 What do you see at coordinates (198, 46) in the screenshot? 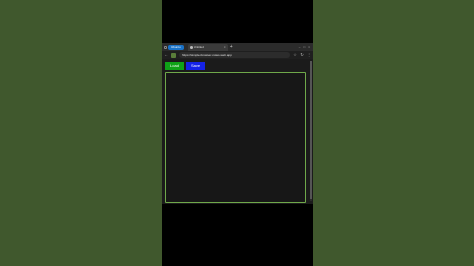
I see `tab-title: Untitled` at bounding box center [198, 46].